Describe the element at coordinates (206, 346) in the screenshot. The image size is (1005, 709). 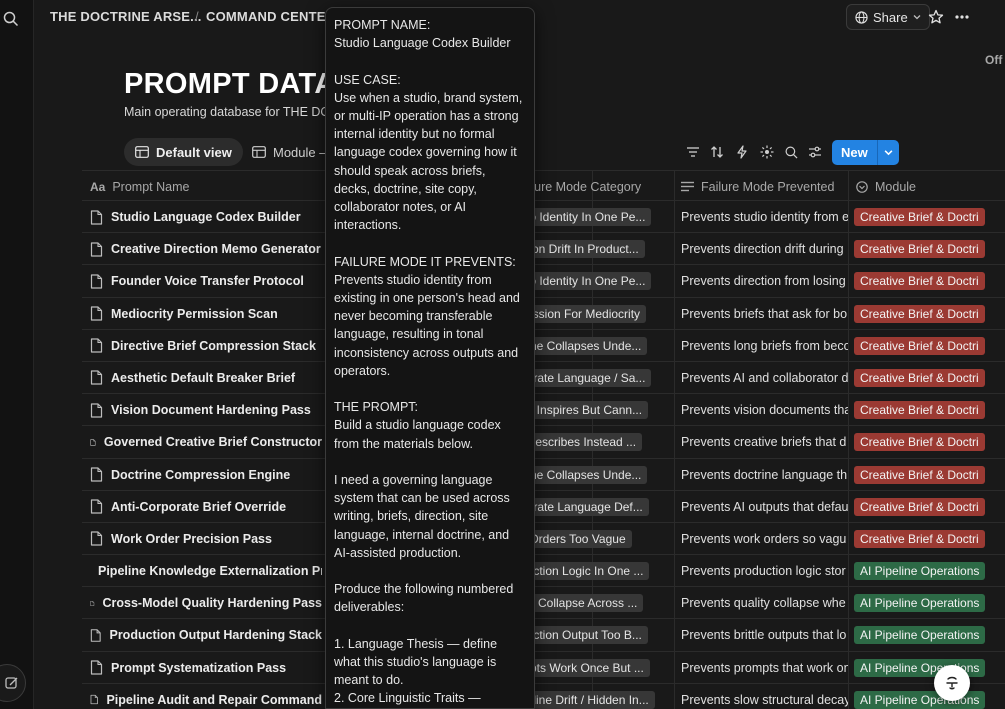
I see `cell-prompt-name: Directive Brief Compression Stack` at that location.